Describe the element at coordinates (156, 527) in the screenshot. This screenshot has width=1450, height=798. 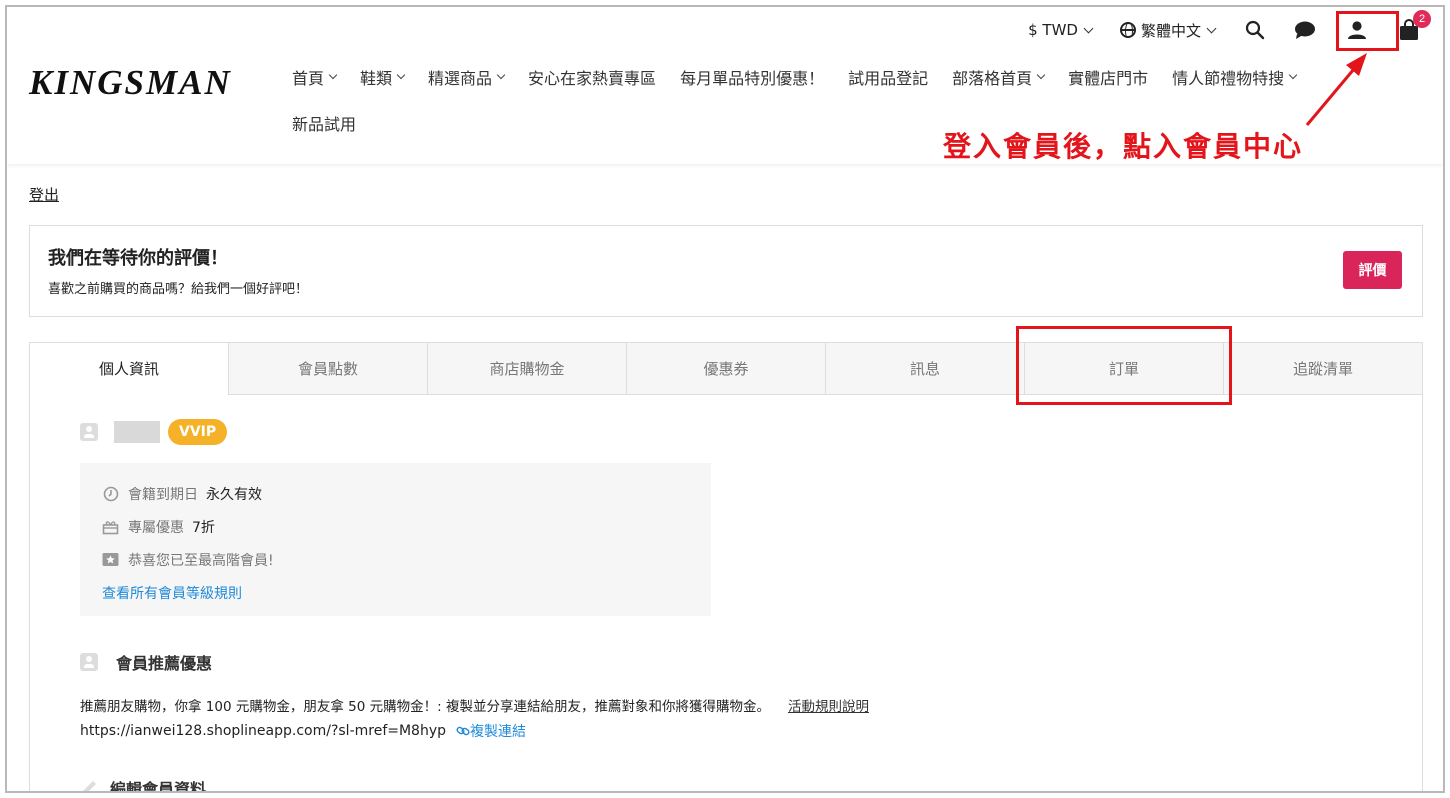
I see `discount-label: 專屬優惠` at that location.